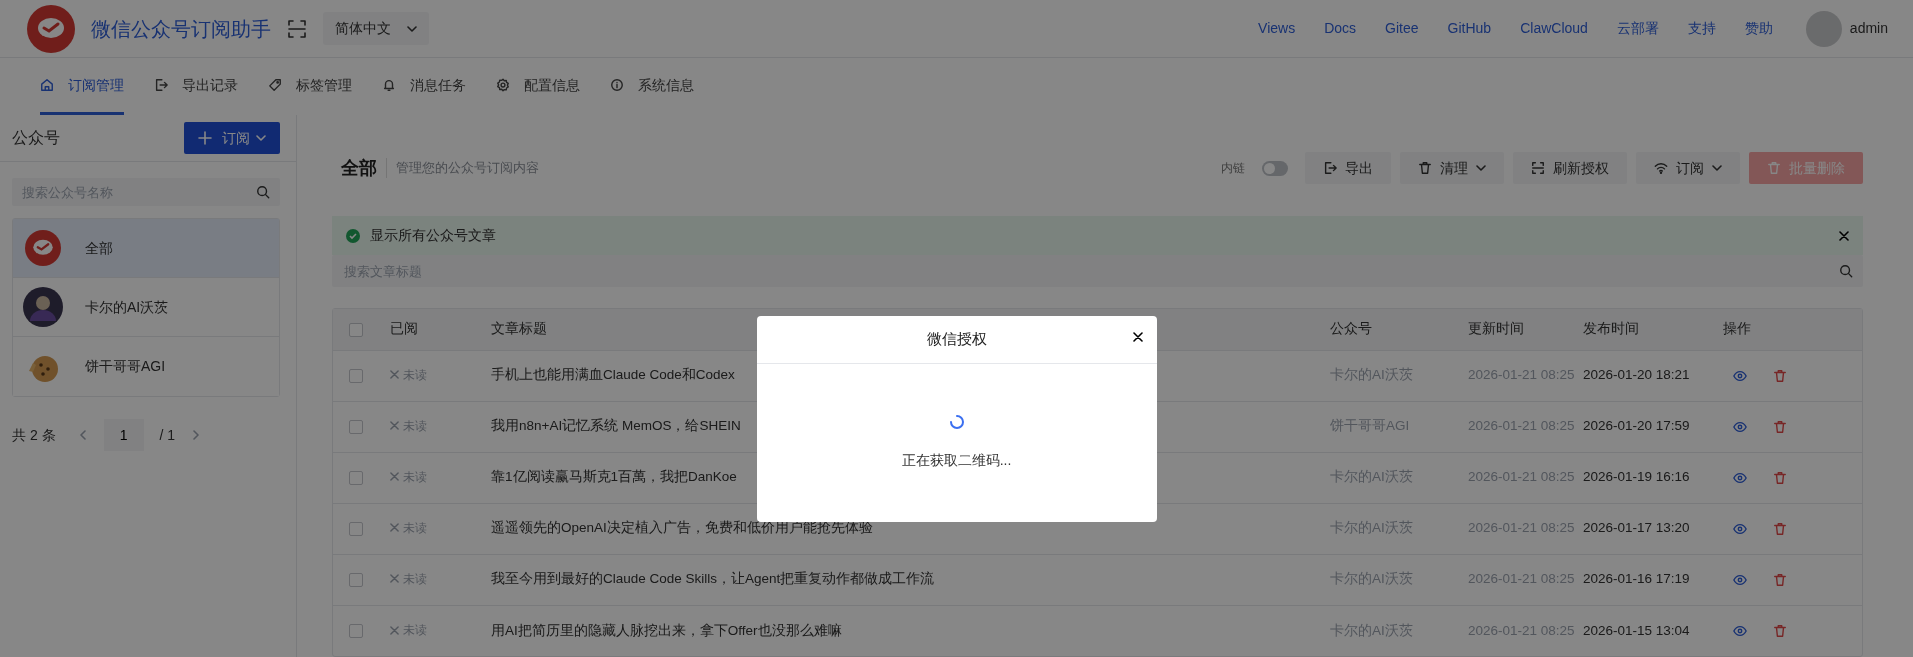 This screenshot has width=1913, height=657. What do you see at coordinates (1277, 28) in the screenshot?
I see `nav-link: Views` at bounding box center [1277, 28].